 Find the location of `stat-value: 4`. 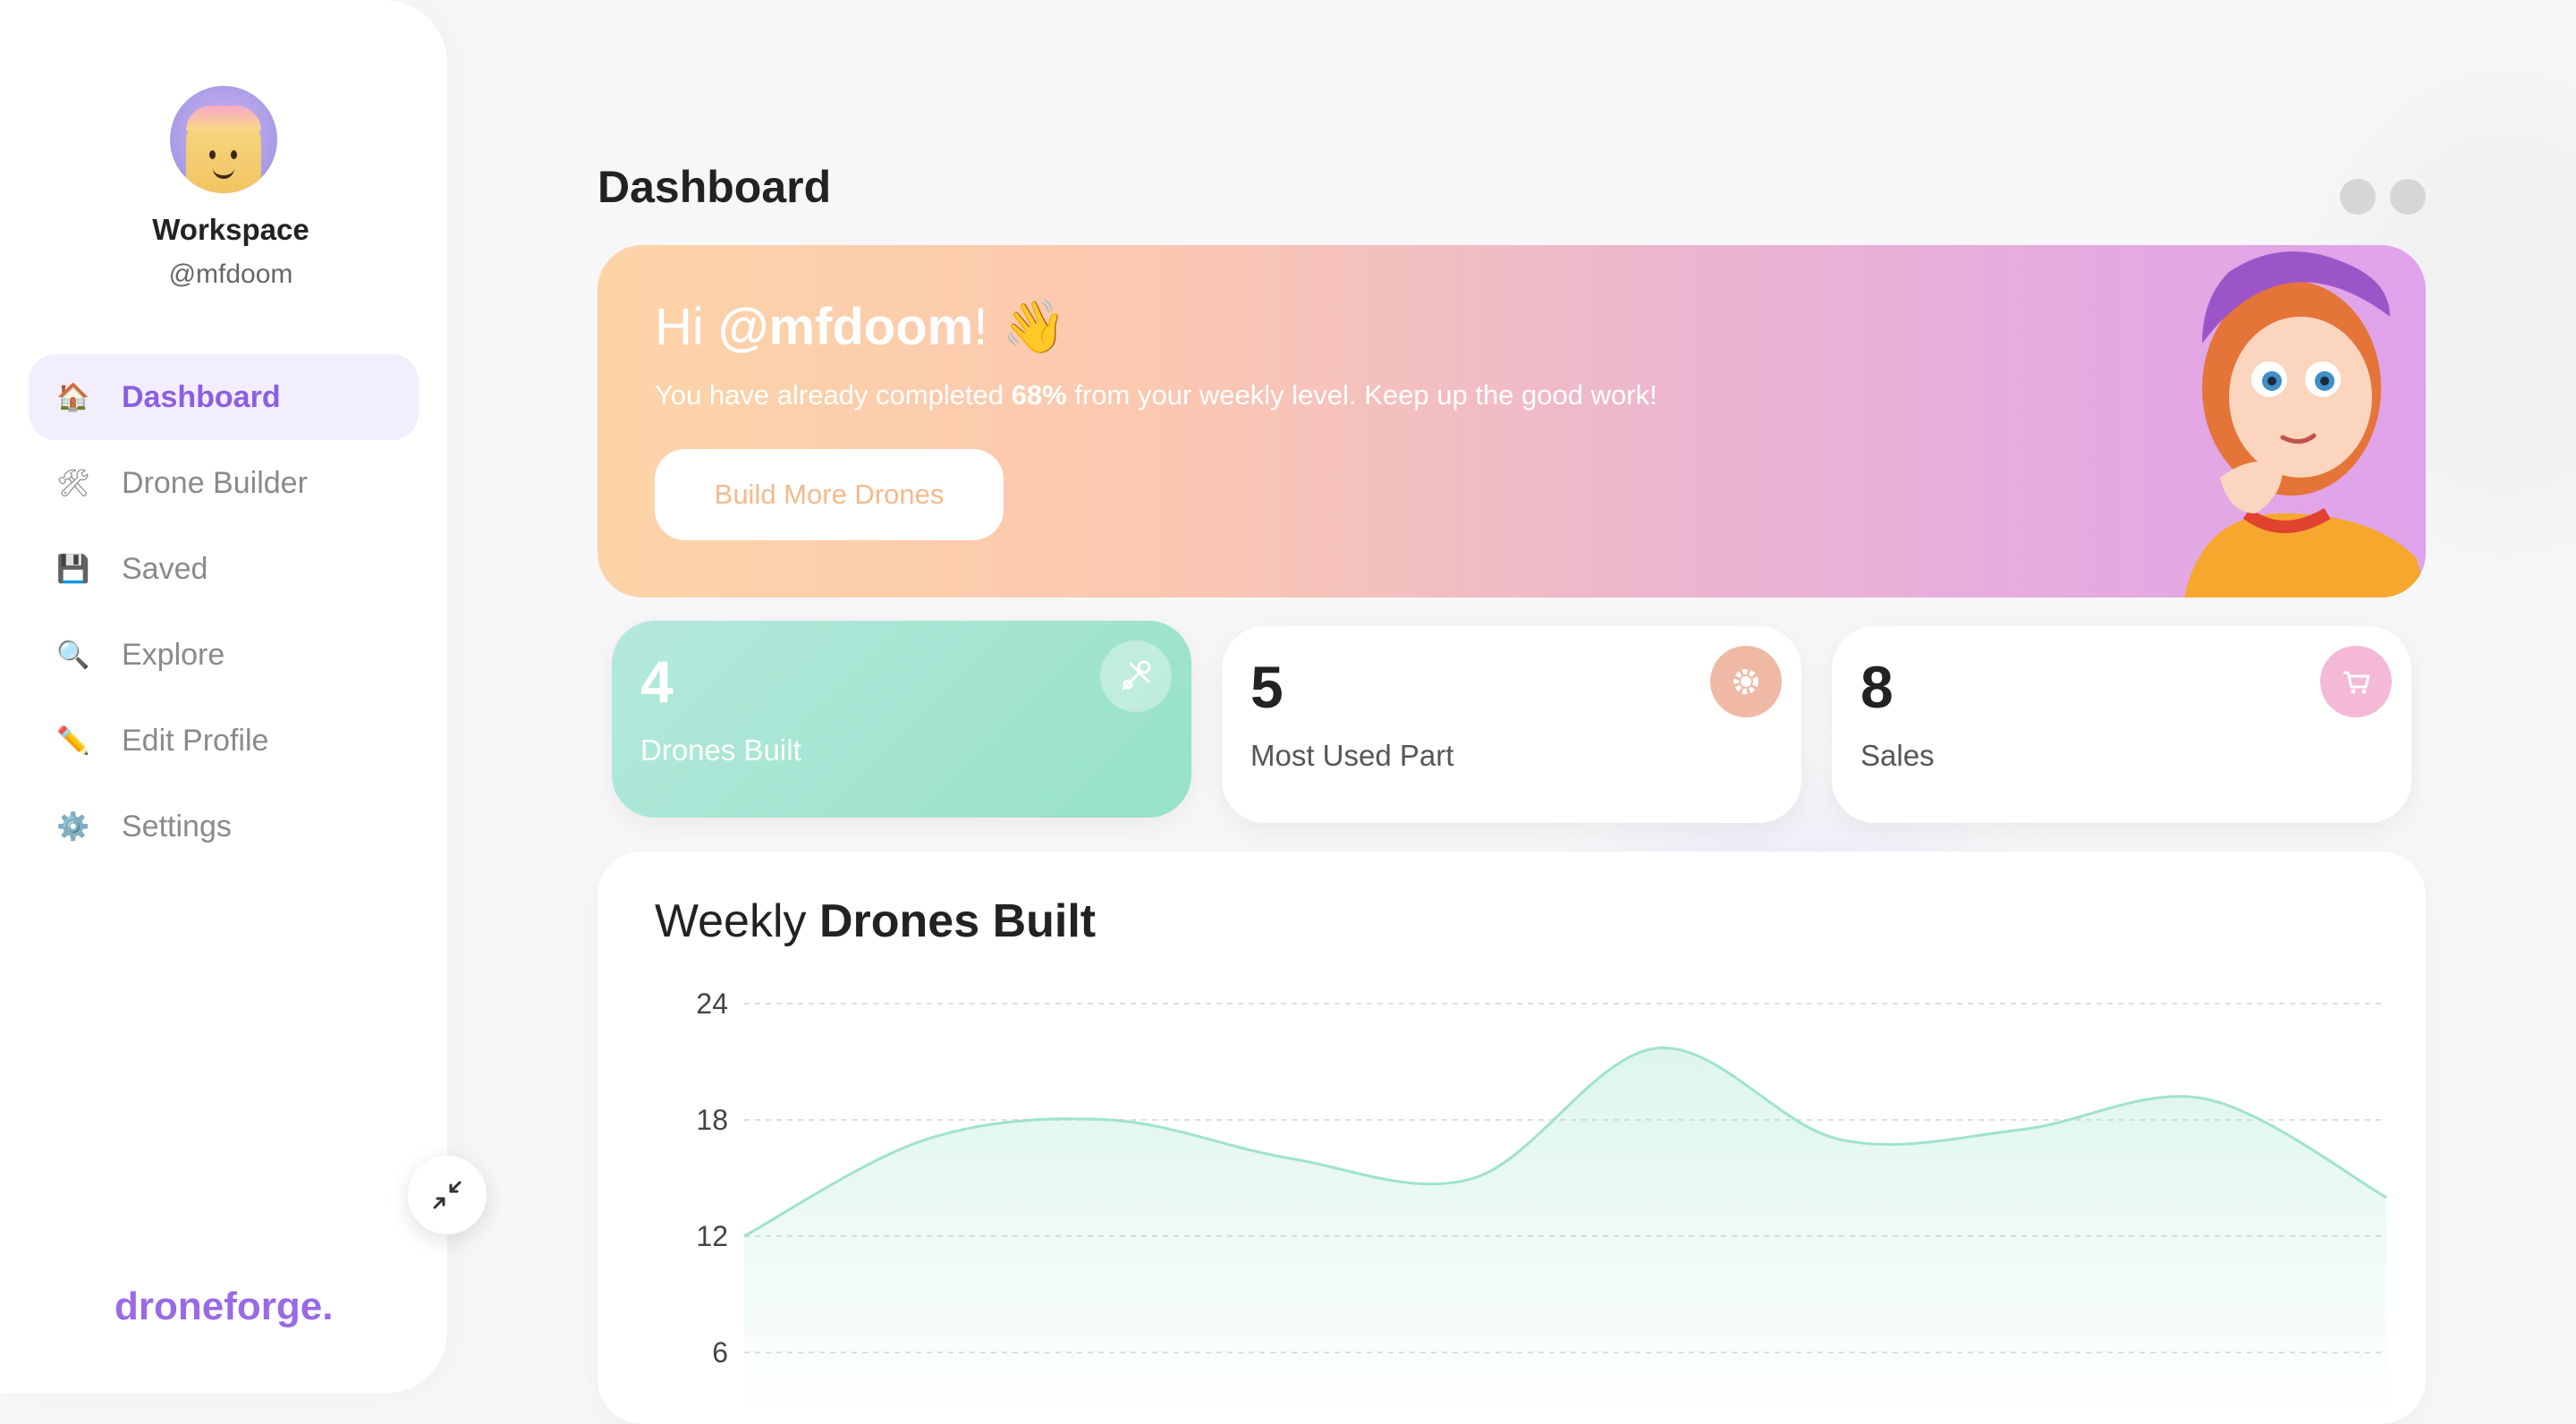

stat-value: 4 is located at coordinates (657, 682).